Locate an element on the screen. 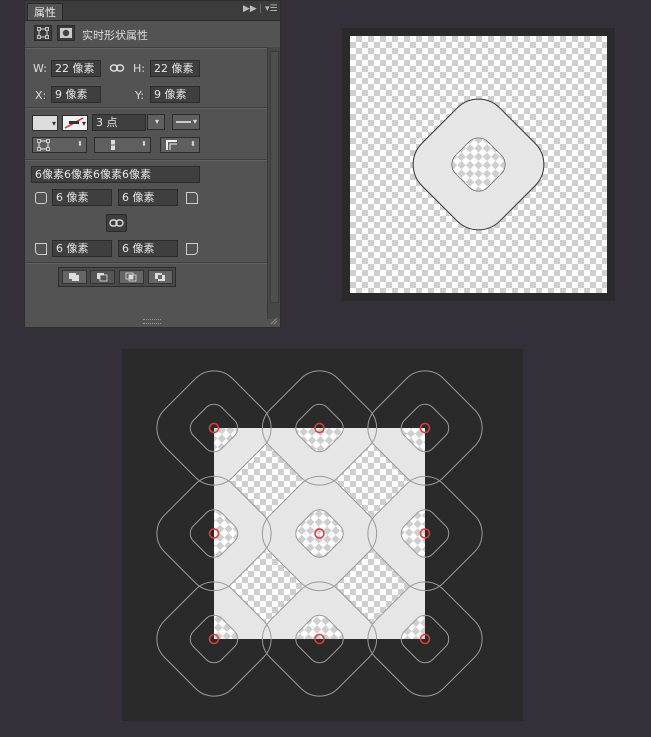  panel-resize-grip is located at coordinates (152, 321).